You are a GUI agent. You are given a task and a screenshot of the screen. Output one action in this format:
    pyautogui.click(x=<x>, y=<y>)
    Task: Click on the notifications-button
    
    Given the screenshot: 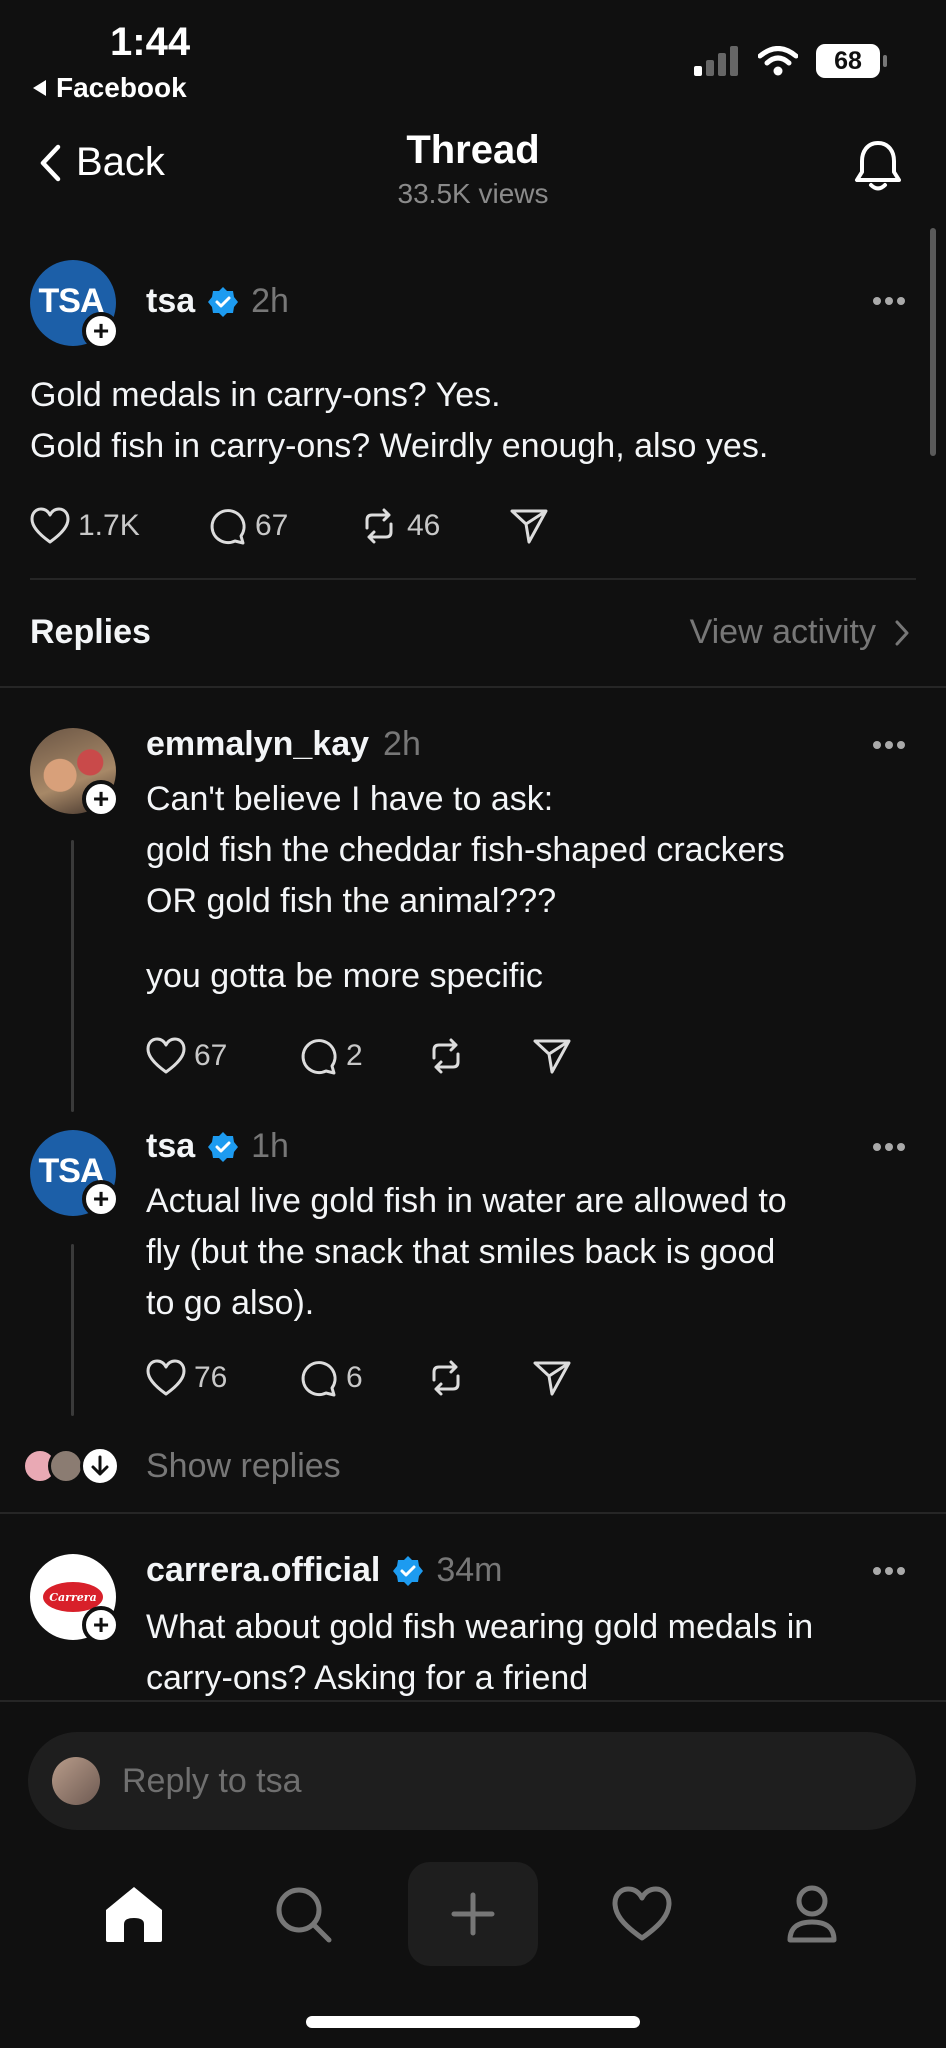 What is the action you would take?
    pyautogui.click(x=878, y=166)
    